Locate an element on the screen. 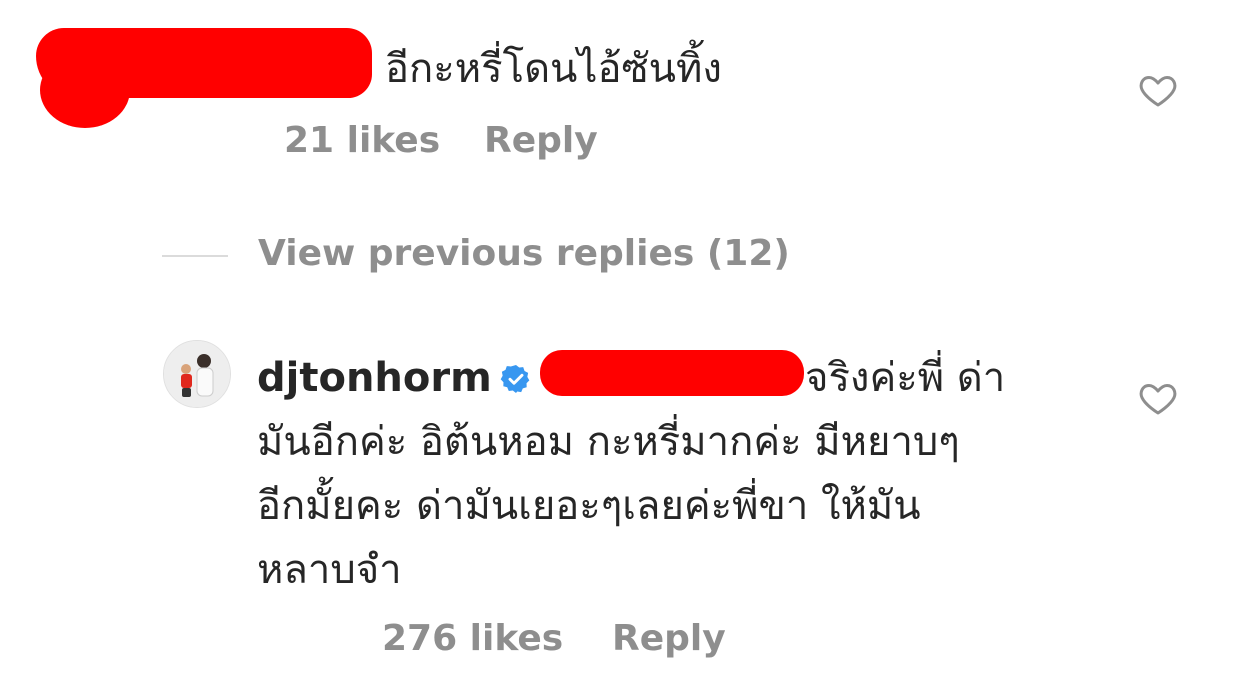  username-link: djtonhorm is located at coordinates (374, 378).